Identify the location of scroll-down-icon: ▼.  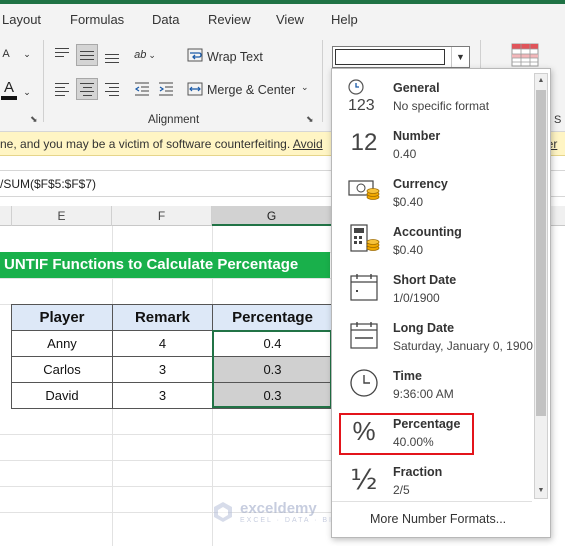
(541, 491).